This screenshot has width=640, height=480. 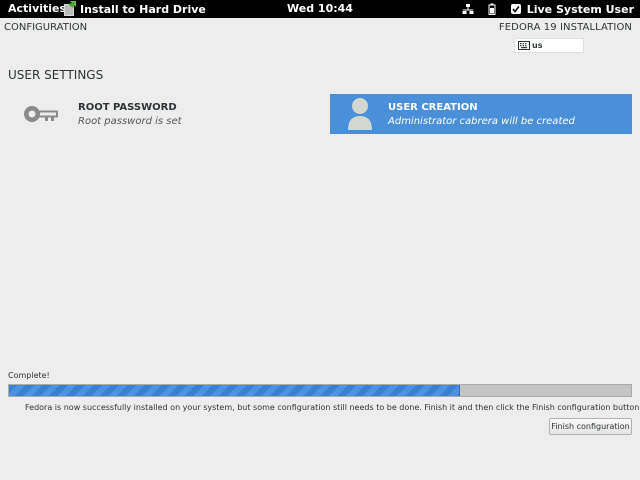 I want to click on finish-configuration-button: Finish configuration, so click(x=590, y=426).